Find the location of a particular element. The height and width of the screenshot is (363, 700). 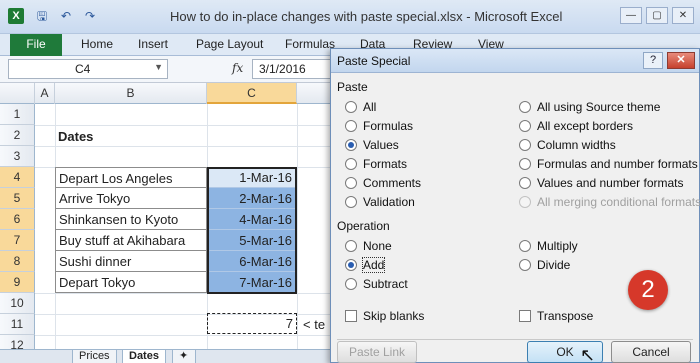

radio-paste-all: All is located at coordinates (360, 107).